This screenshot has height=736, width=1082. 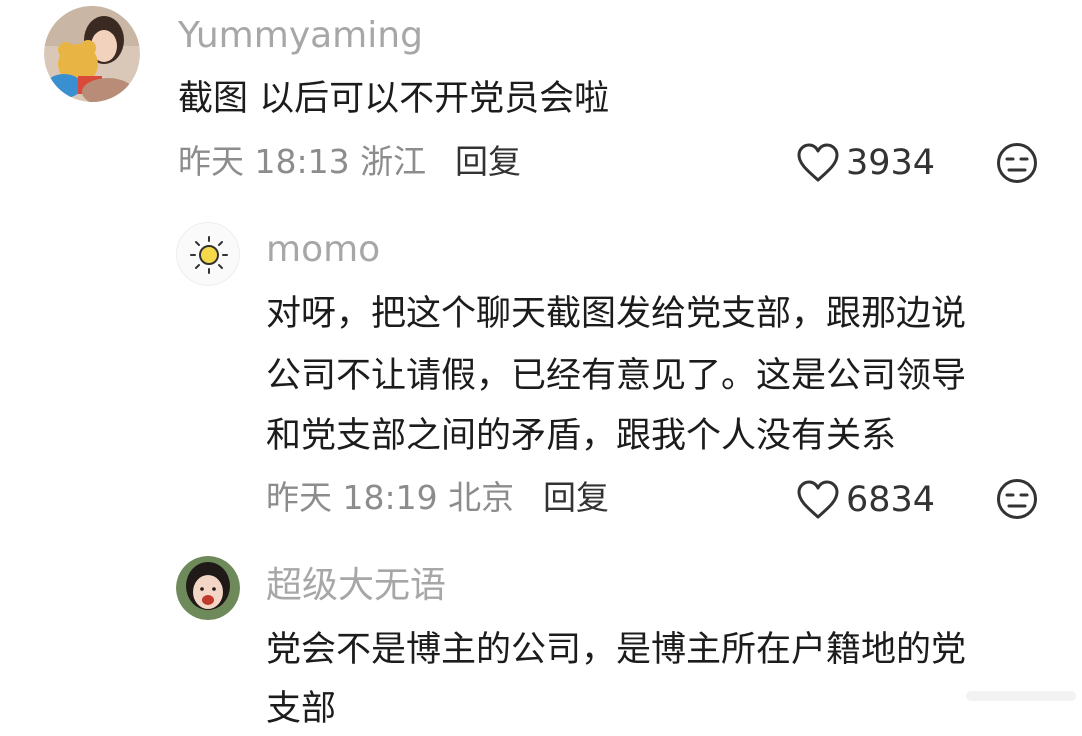 What do you see at coordinates (302, 161) in the screenshot?
I see `comment-meta: 昨天 18:13 浙江` at bounding box center [302, 161].